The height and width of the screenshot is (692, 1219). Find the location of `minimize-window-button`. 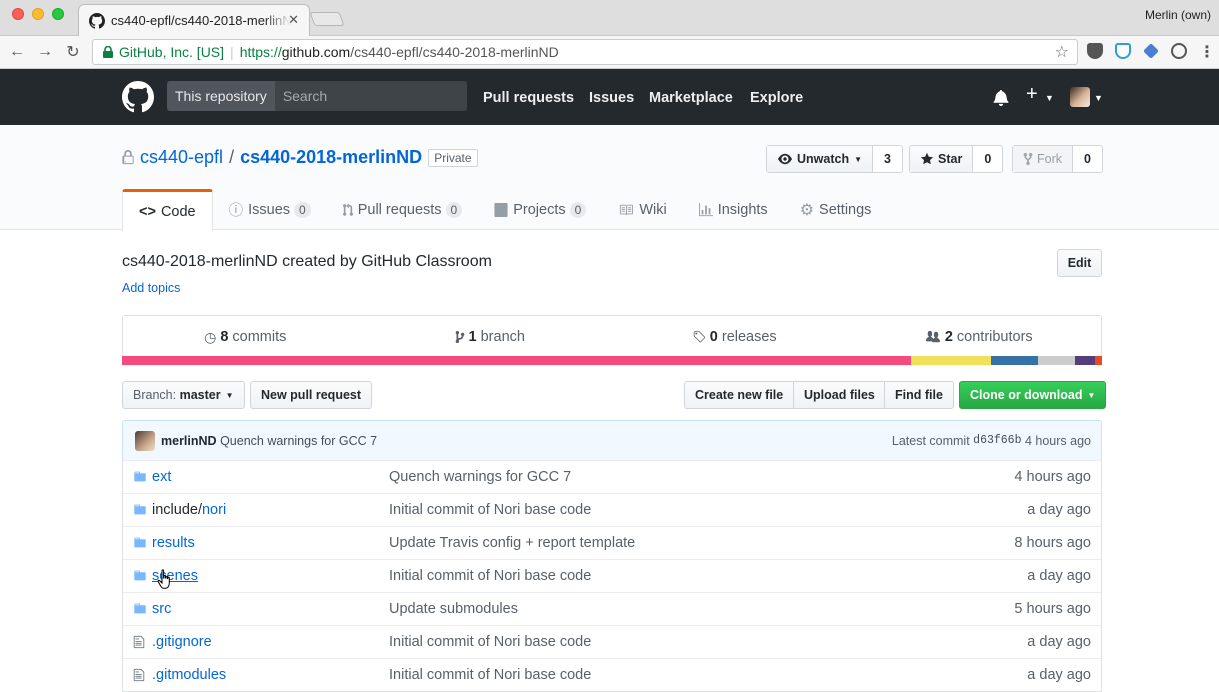

minimize-window-button is located at coordinates (38, 14).